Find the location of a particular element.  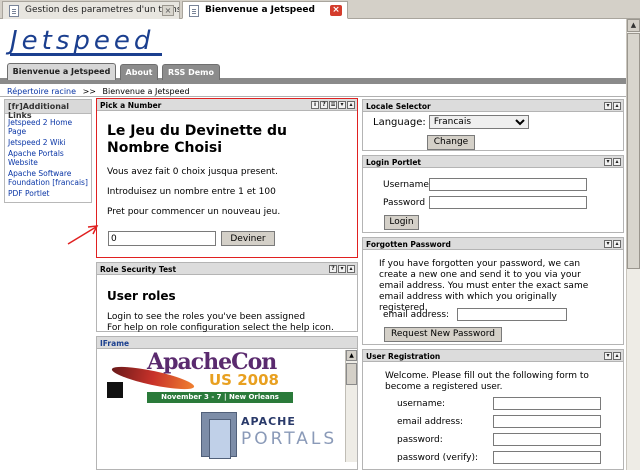

login-portlet: Login Portlet ▾ ▴ Username Password Login is located at coordinates (493, 194).